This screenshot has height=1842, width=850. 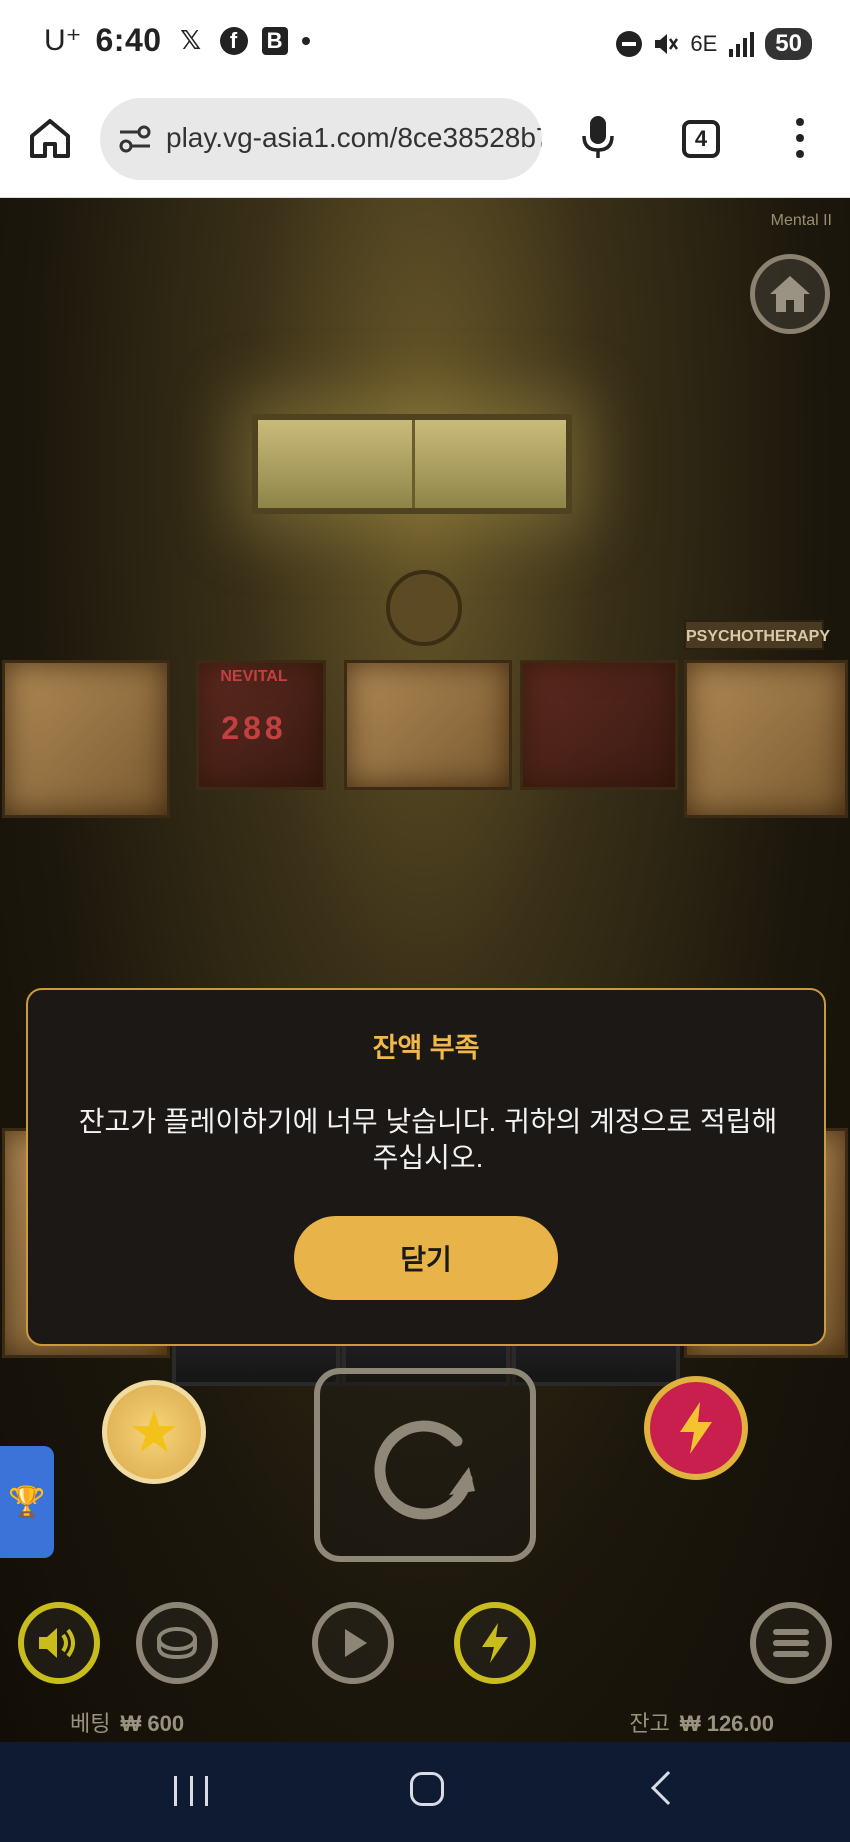 I want to click on tab-switcher-button: 4, so click(x=701, y=139).